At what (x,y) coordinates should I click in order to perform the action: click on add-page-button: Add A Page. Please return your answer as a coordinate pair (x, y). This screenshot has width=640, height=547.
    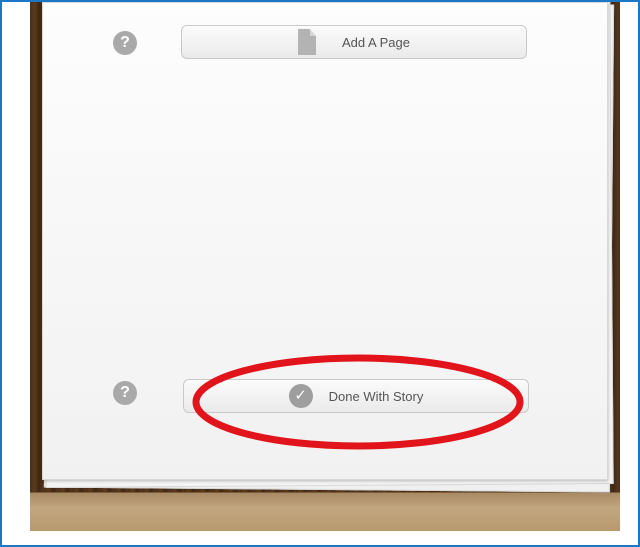
    Looking at the image, I should click on (354, 42).